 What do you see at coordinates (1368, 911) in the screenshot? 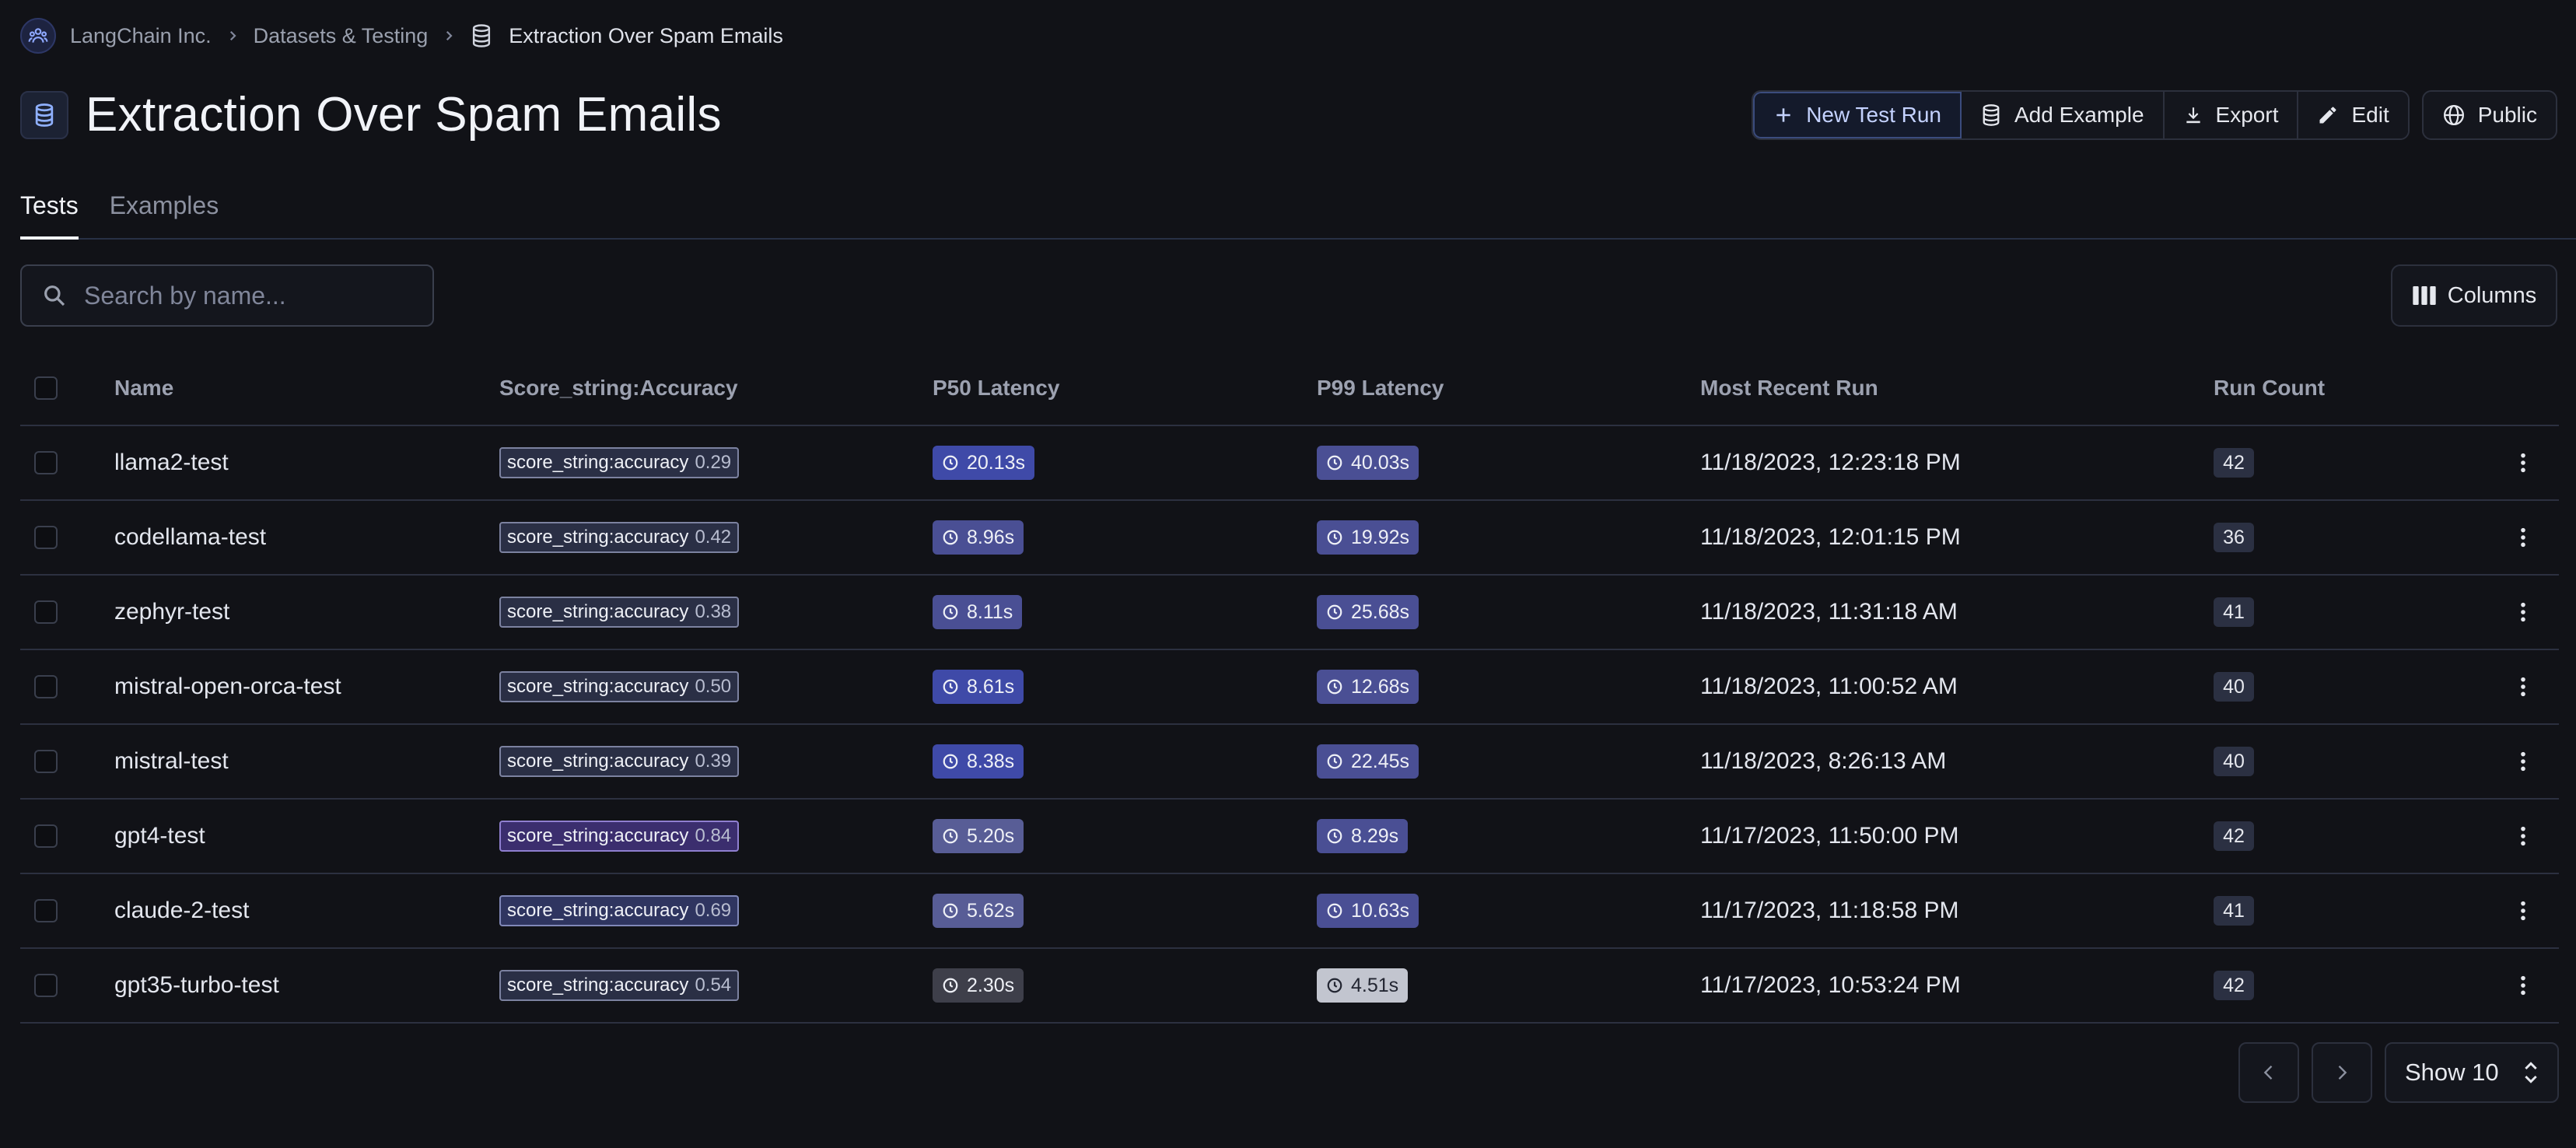
I see `p99-cell: 10.63s` at bounding box center [1368, 911].